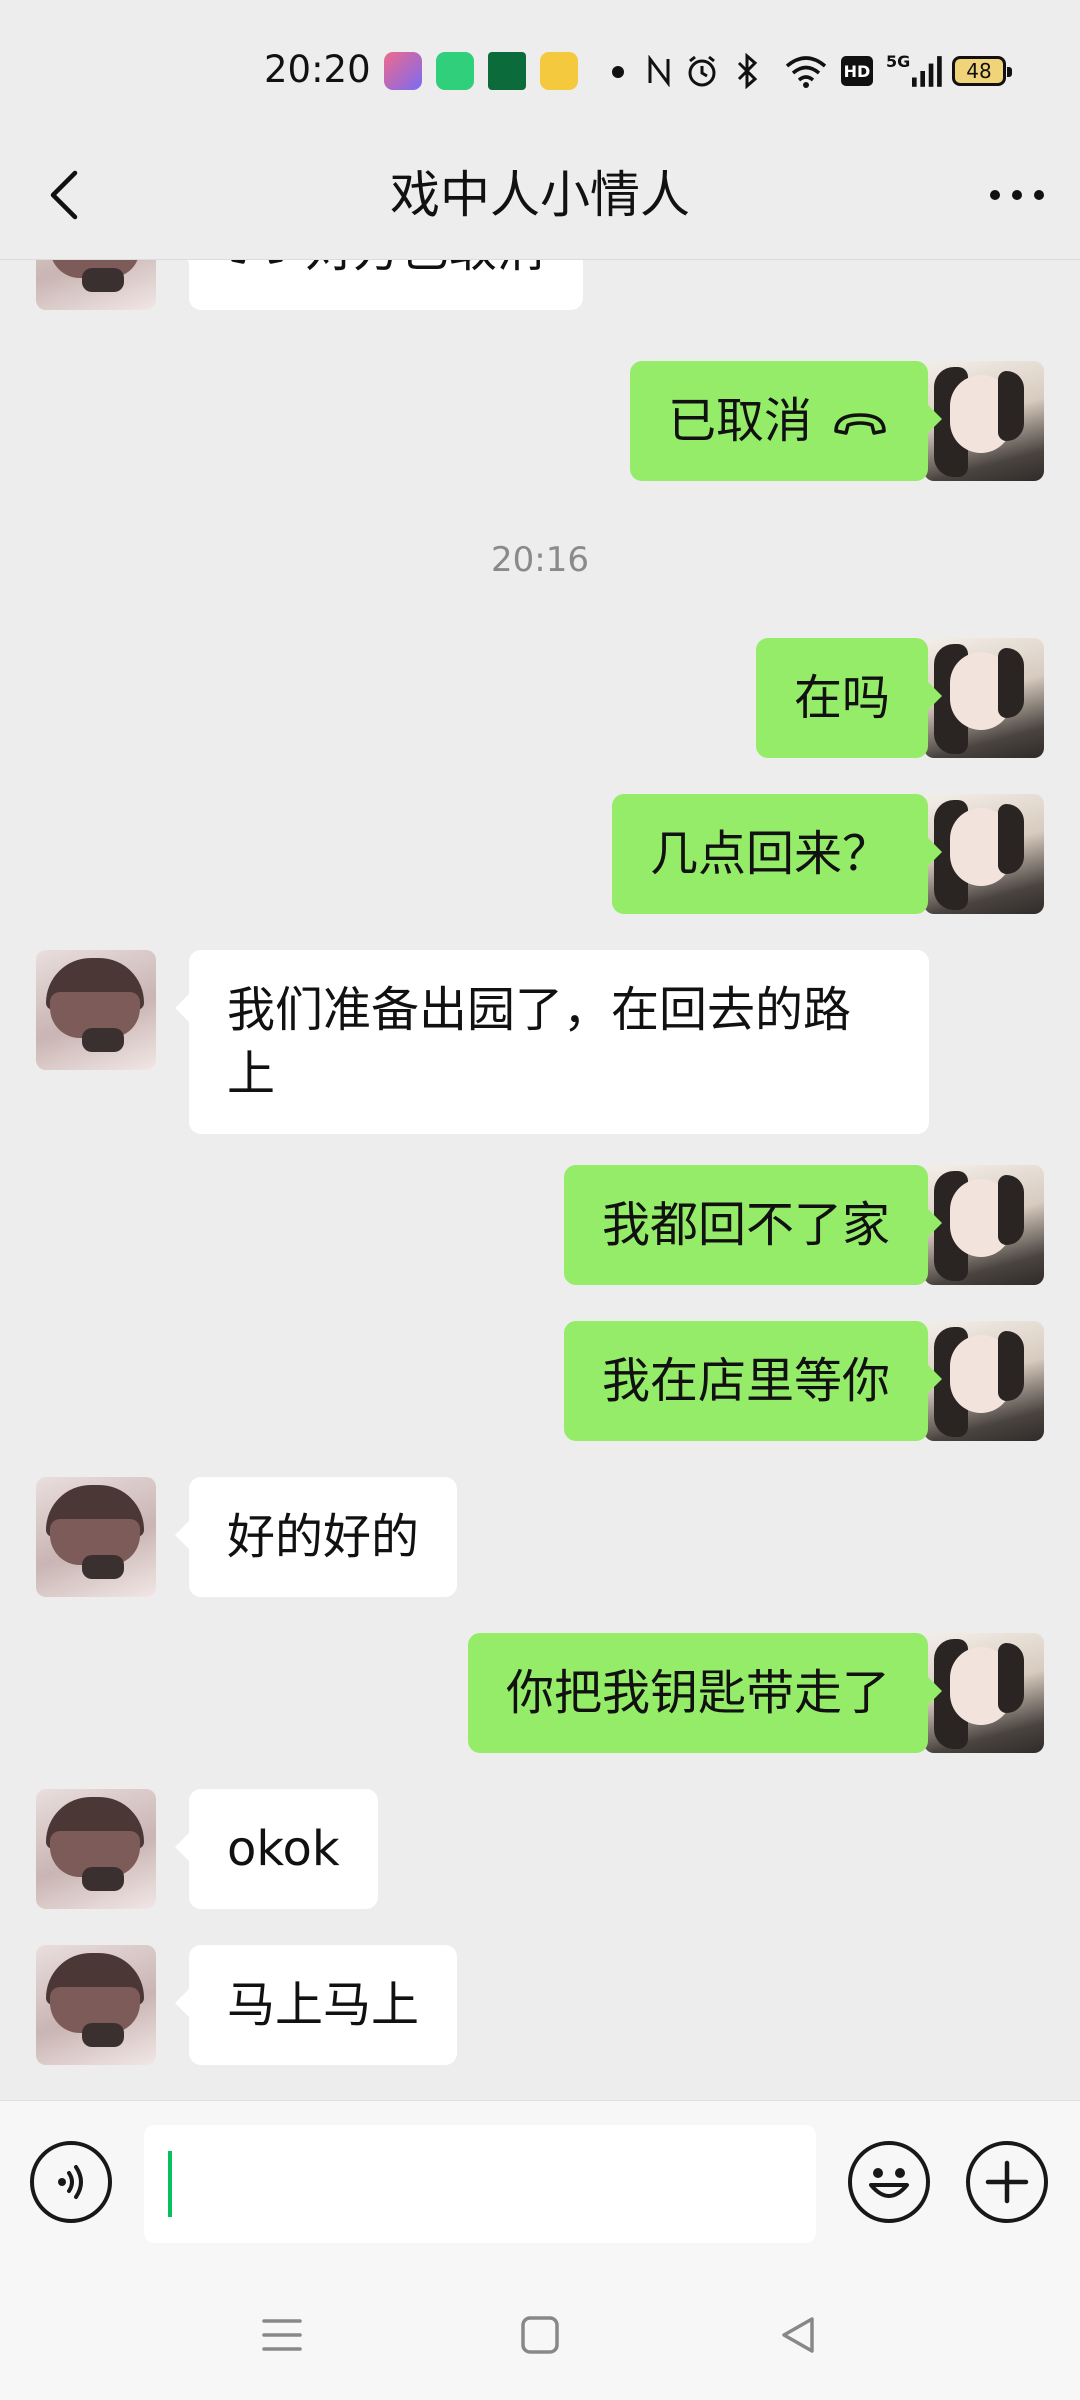  I want to click on app-icon-oppo, so click(507, 71).